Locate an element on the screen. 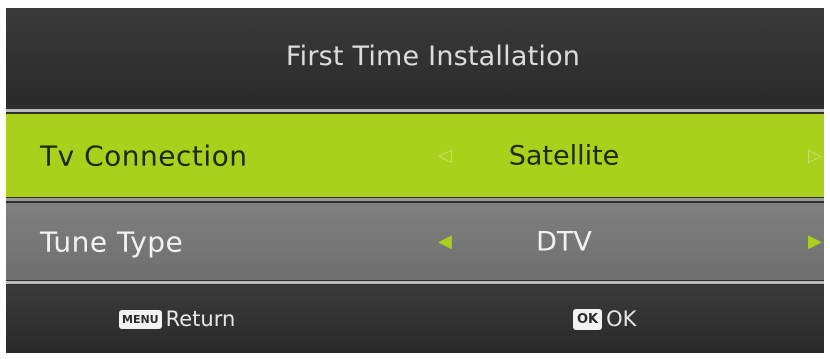  arrow-left-icon: ◀ is located at coordinates (445, 241).